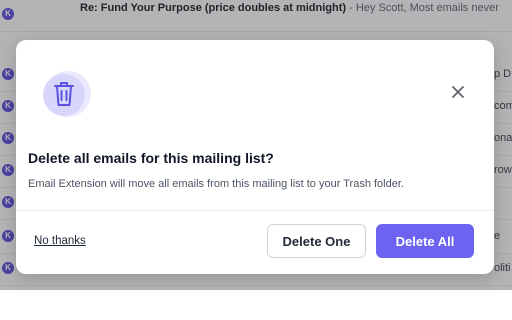  What do you see at coordinates (255, 210) in the screenshot?
I see `dialog-divider` at bounding box center [255, 210].